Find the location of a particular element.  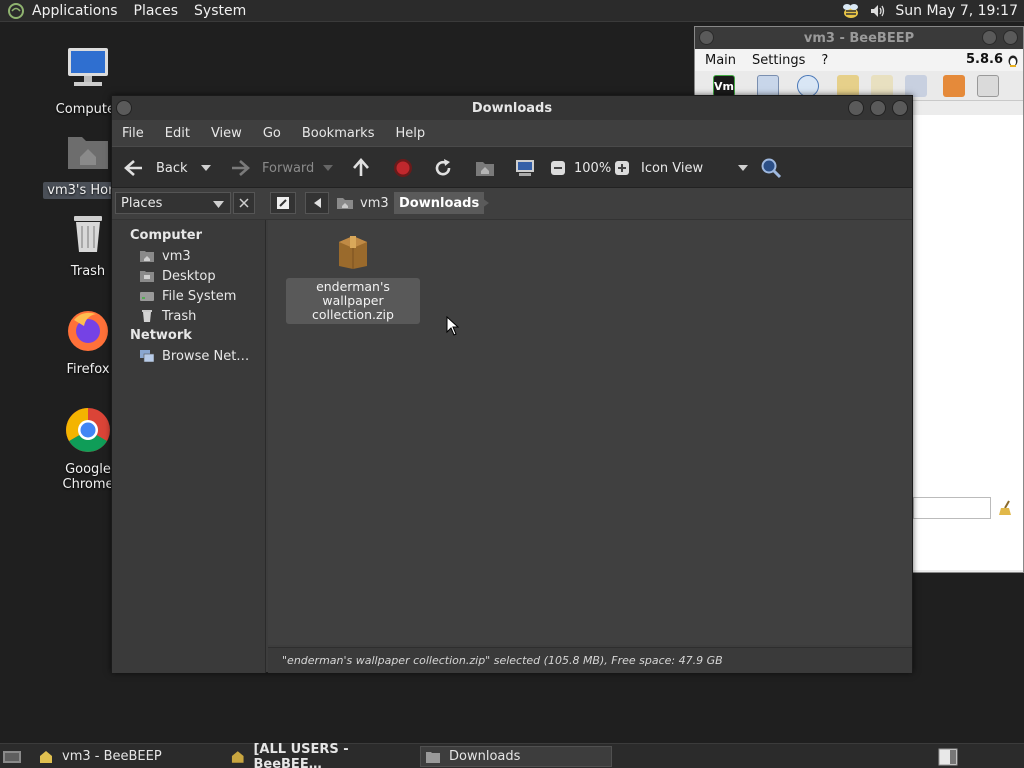

location-bar: Places vm3 Downloads is located at coordinates (512, 204).